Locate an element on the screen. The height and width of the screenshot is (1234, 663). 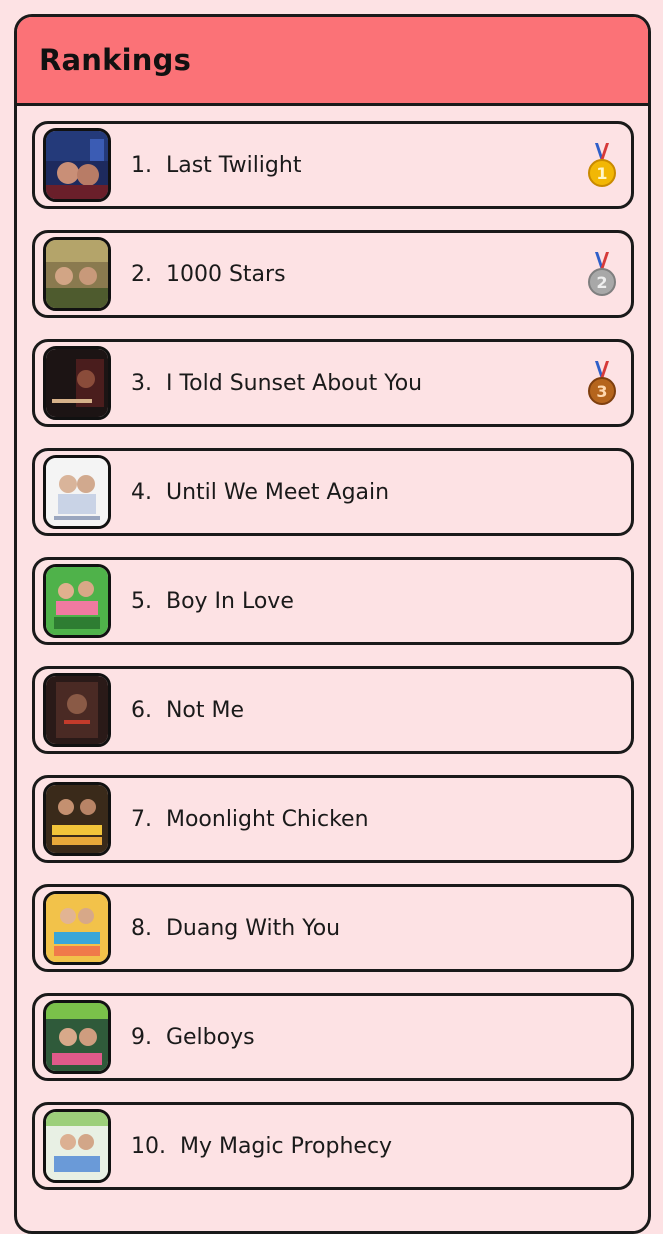
ranking-item-5: 5. Boy In Love is located at coordinates (333, 601).